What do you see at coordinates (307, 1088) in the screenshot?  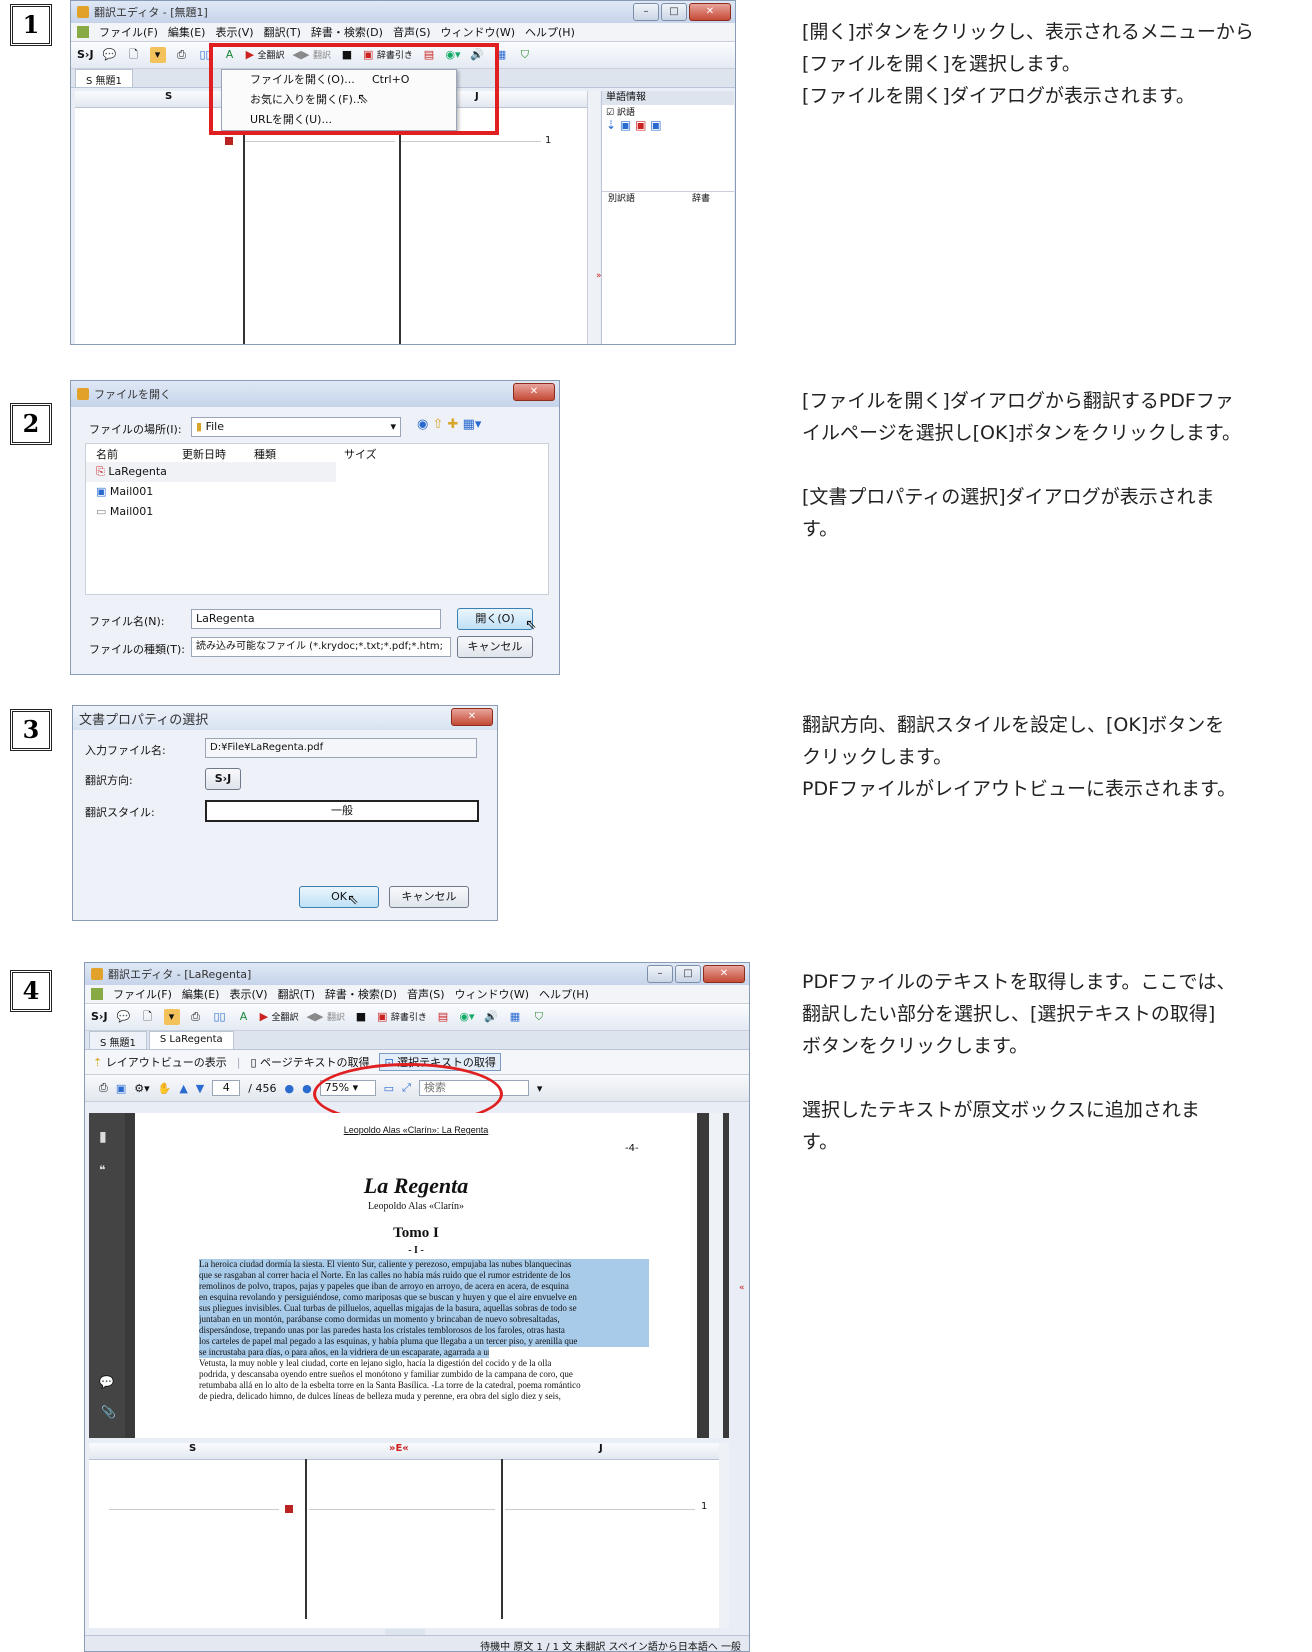 I see `zoom-in-icon: ●` at bounding box center [307, 1088].